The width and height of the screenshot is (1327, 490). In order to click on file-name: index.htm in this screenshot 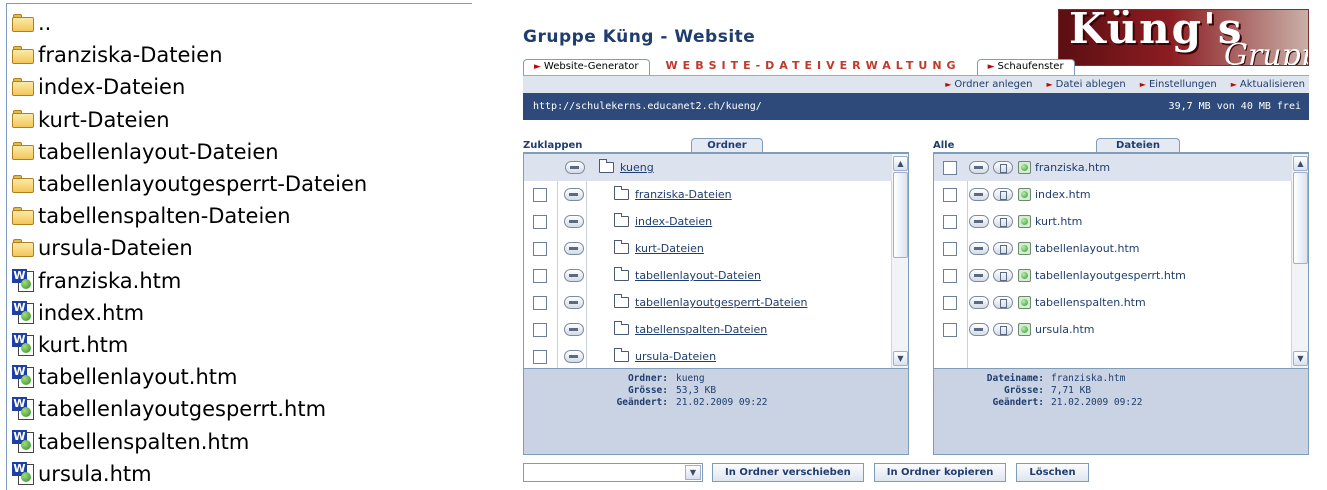, I will do `click(1063, 194)`.